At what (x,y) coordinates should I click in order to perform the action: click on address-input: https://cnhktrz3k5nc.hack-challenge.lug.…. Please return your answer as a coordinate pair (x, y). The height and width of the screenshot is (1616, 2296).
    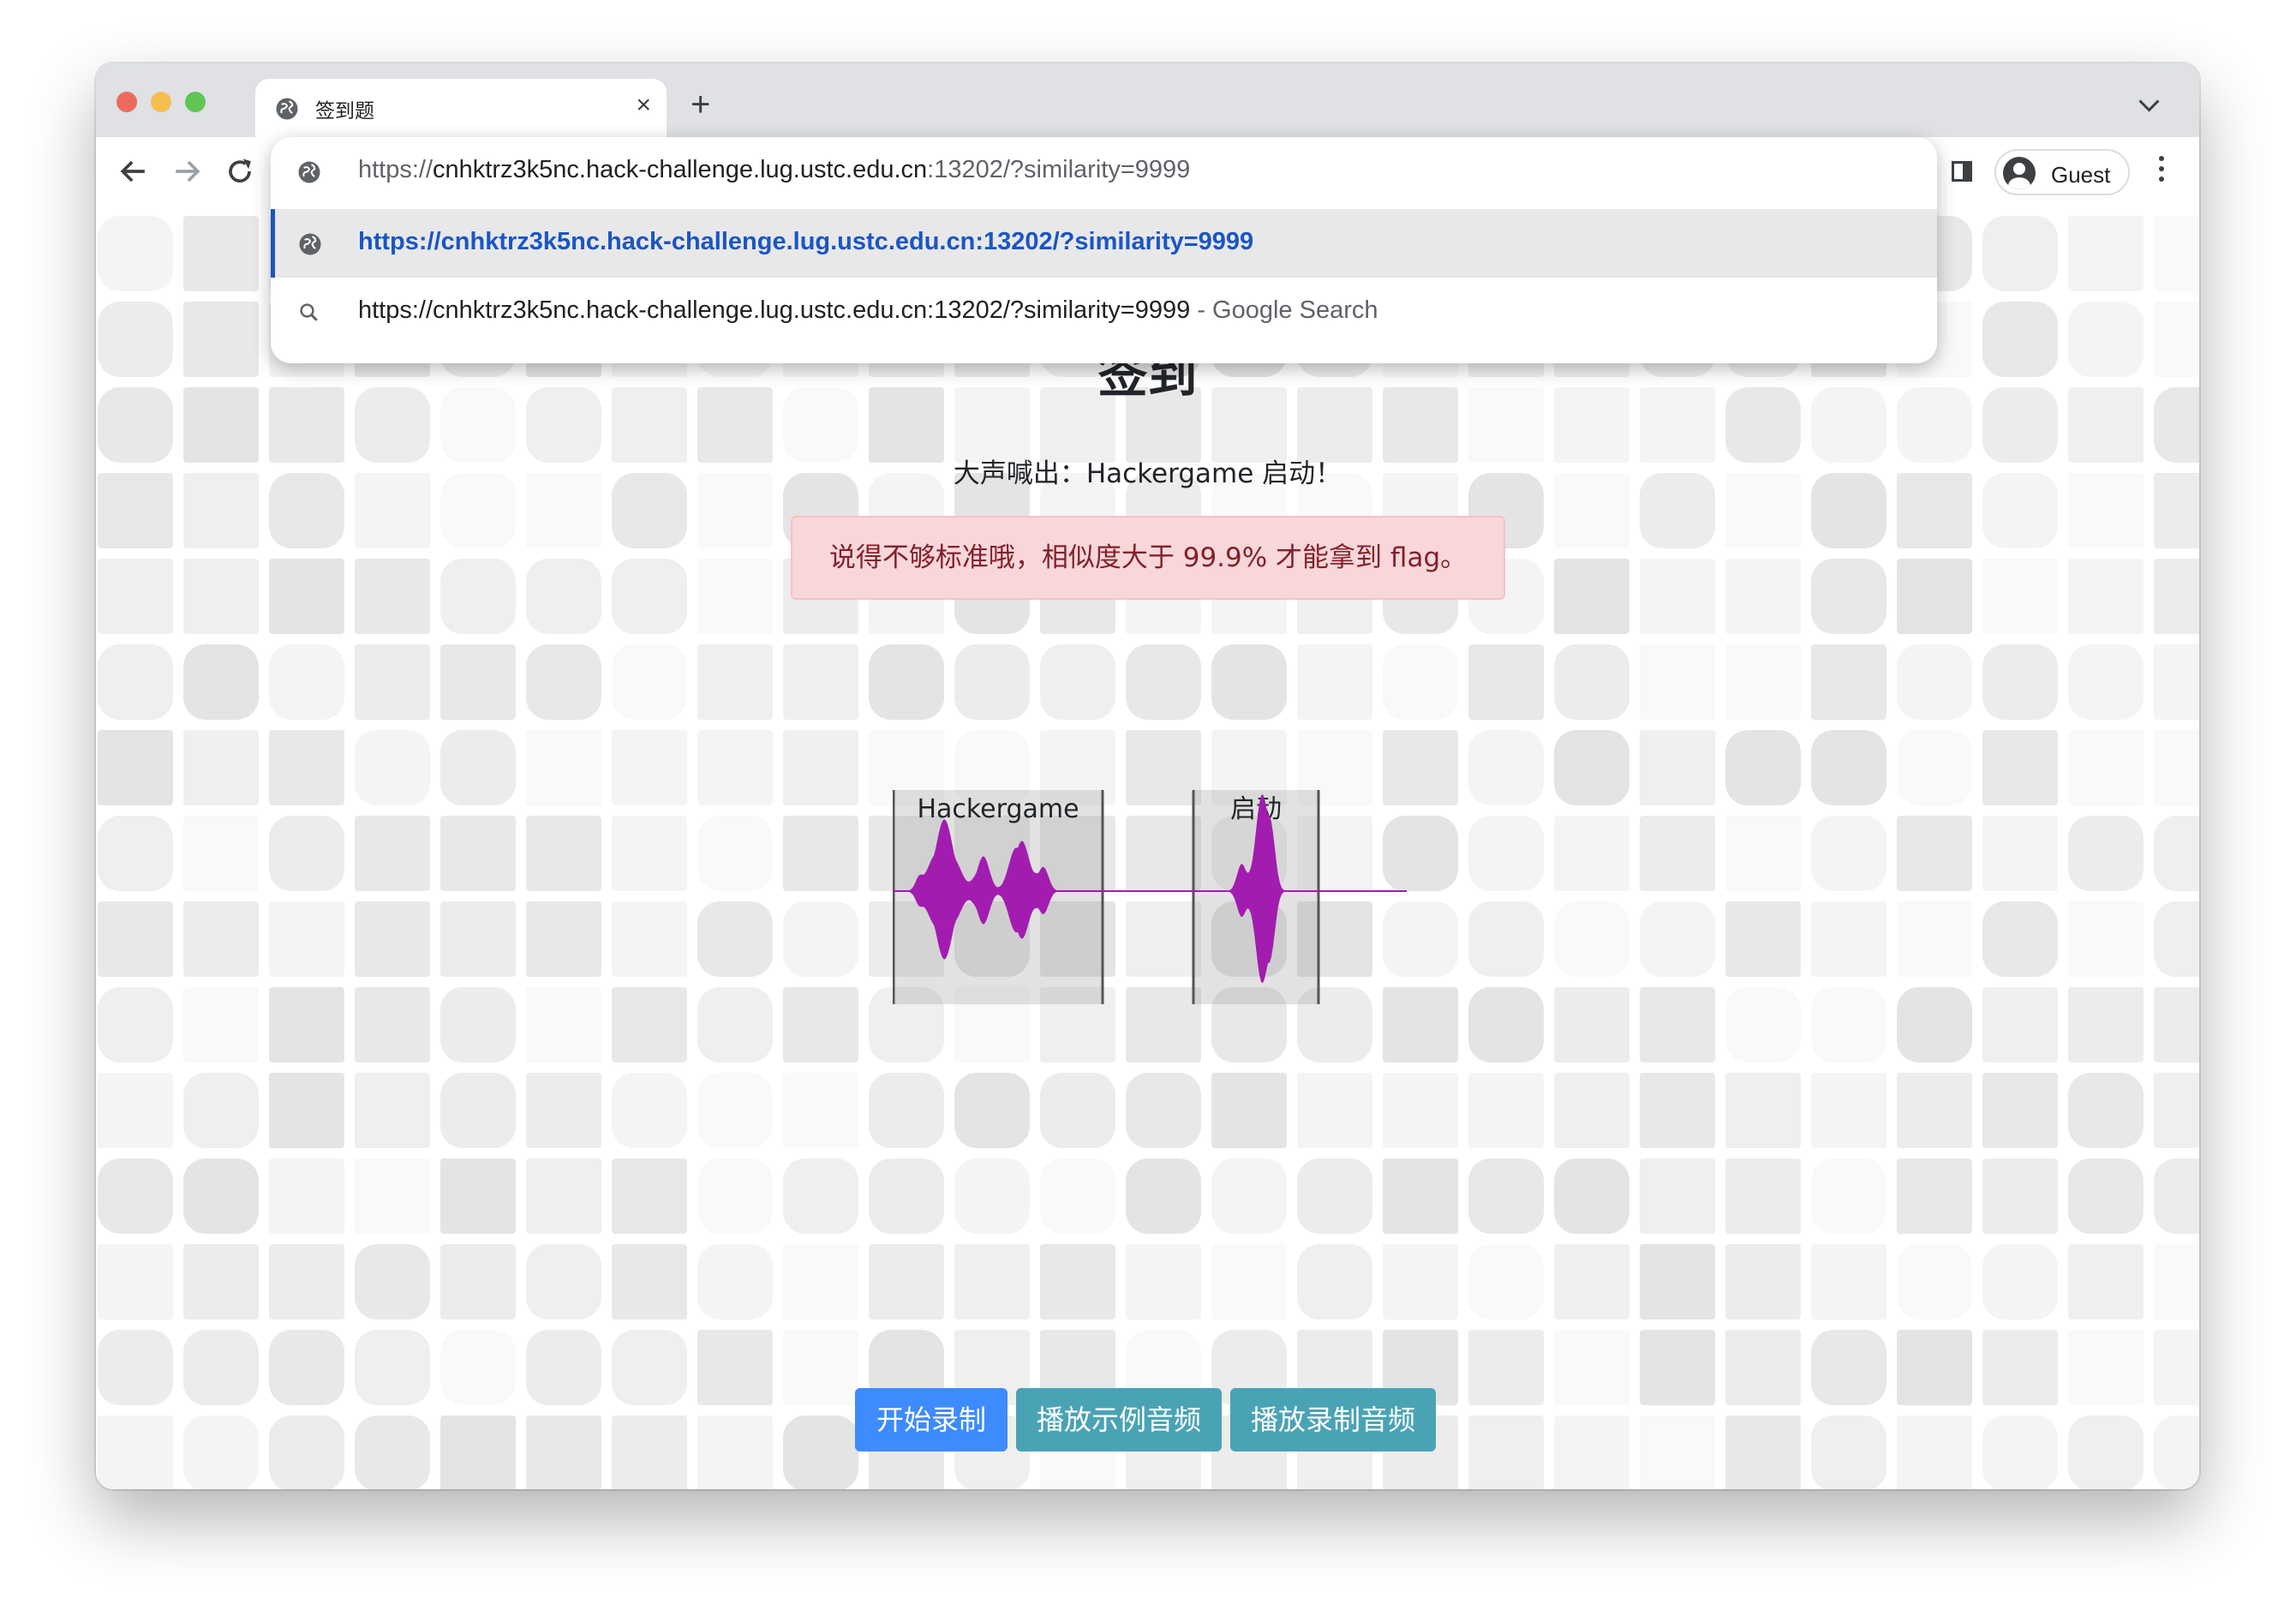
    Looking at the image, I should click on (1104, 172).